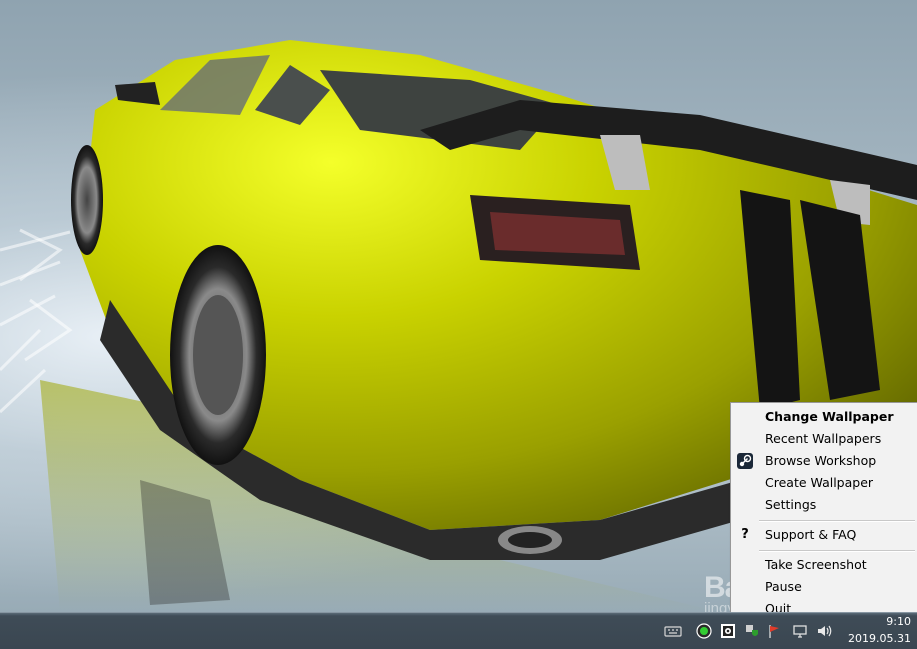  What do you see at coordinates (824, 505) in the screenshot?
I see `menu-item-settings: Settings` at bounding box center [824, 505].